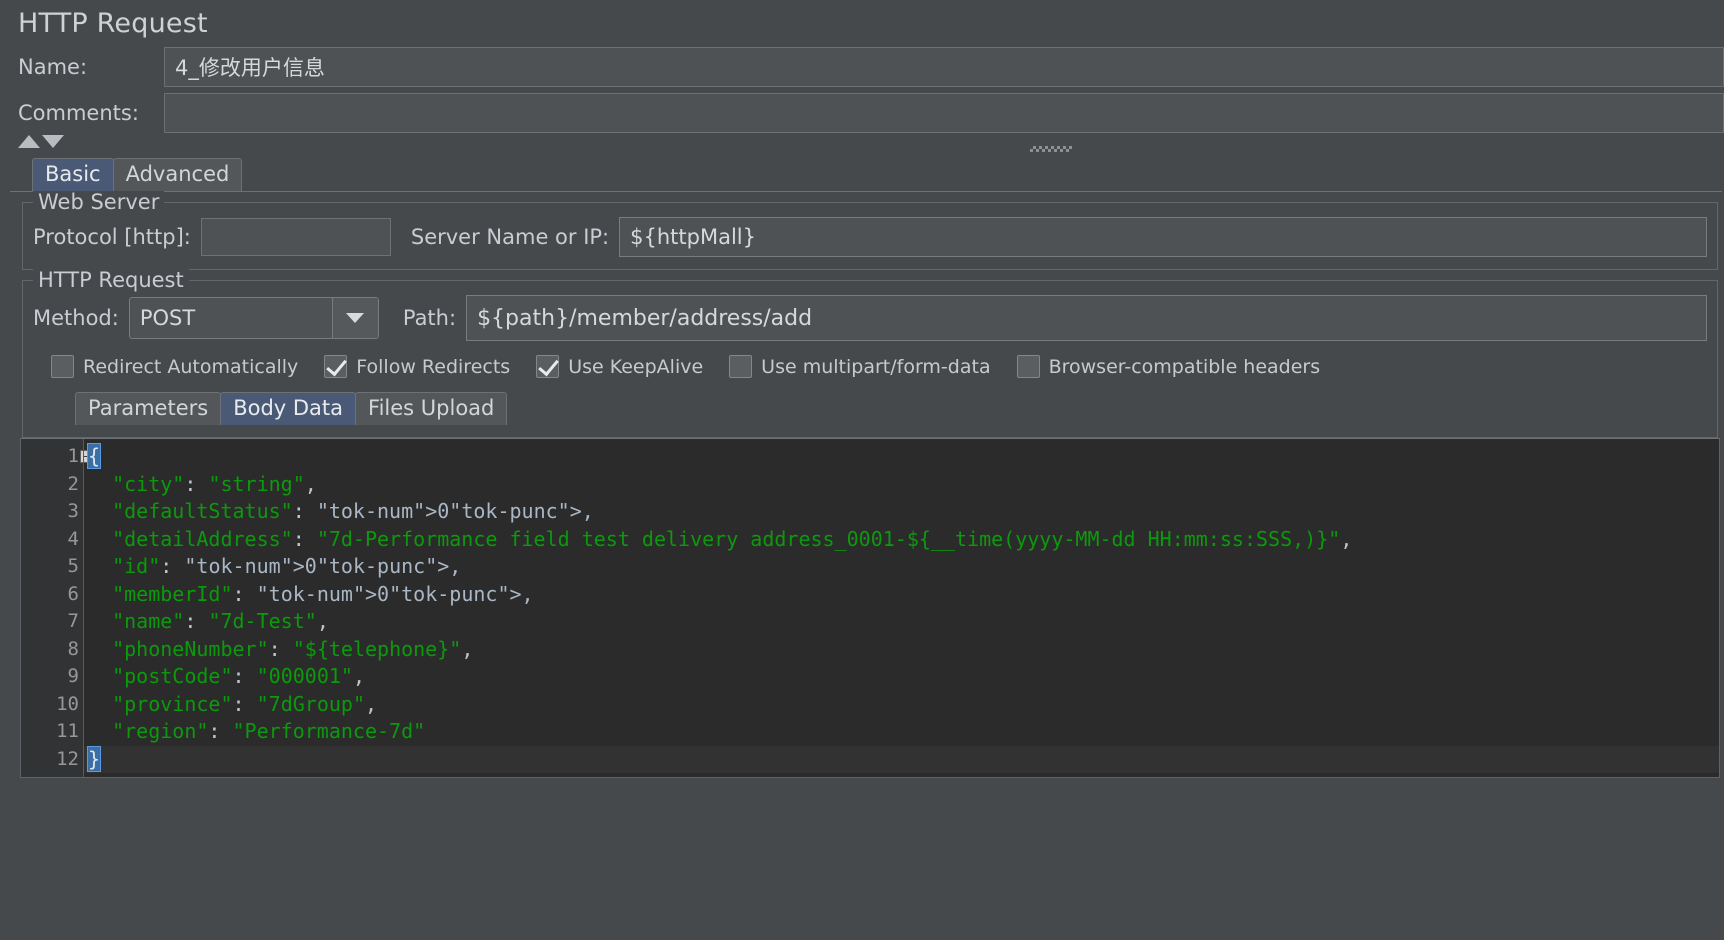  I want to click on chevron-down-icon, so click(354, 318).